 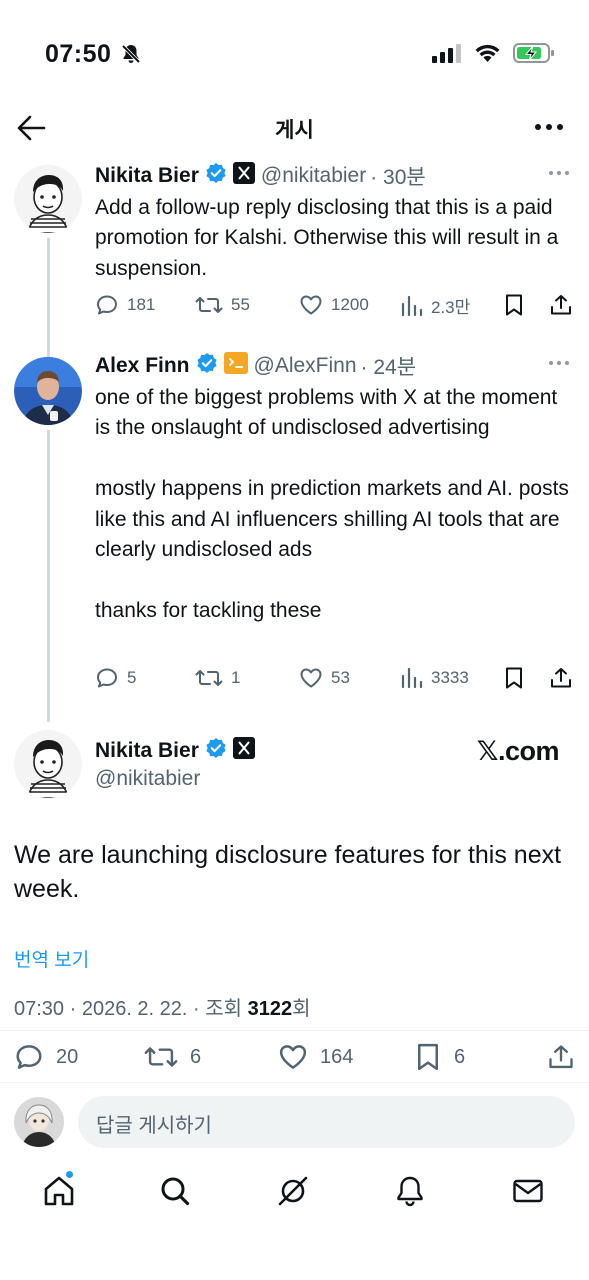 What do you see at coordinates (451, 307) in the screenshot?
I see `view-count: 2.3만` at bounding box center [451, 307].